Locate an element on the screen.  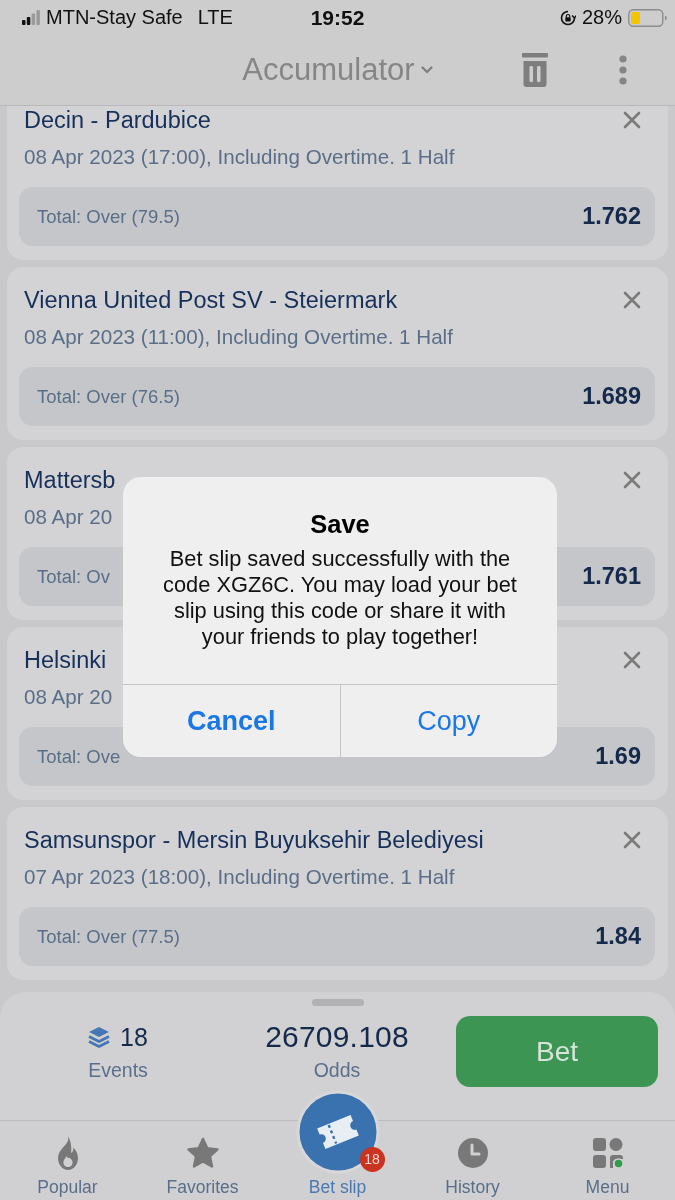
clock-time: 19:52 is located at coordinates (337, 17).